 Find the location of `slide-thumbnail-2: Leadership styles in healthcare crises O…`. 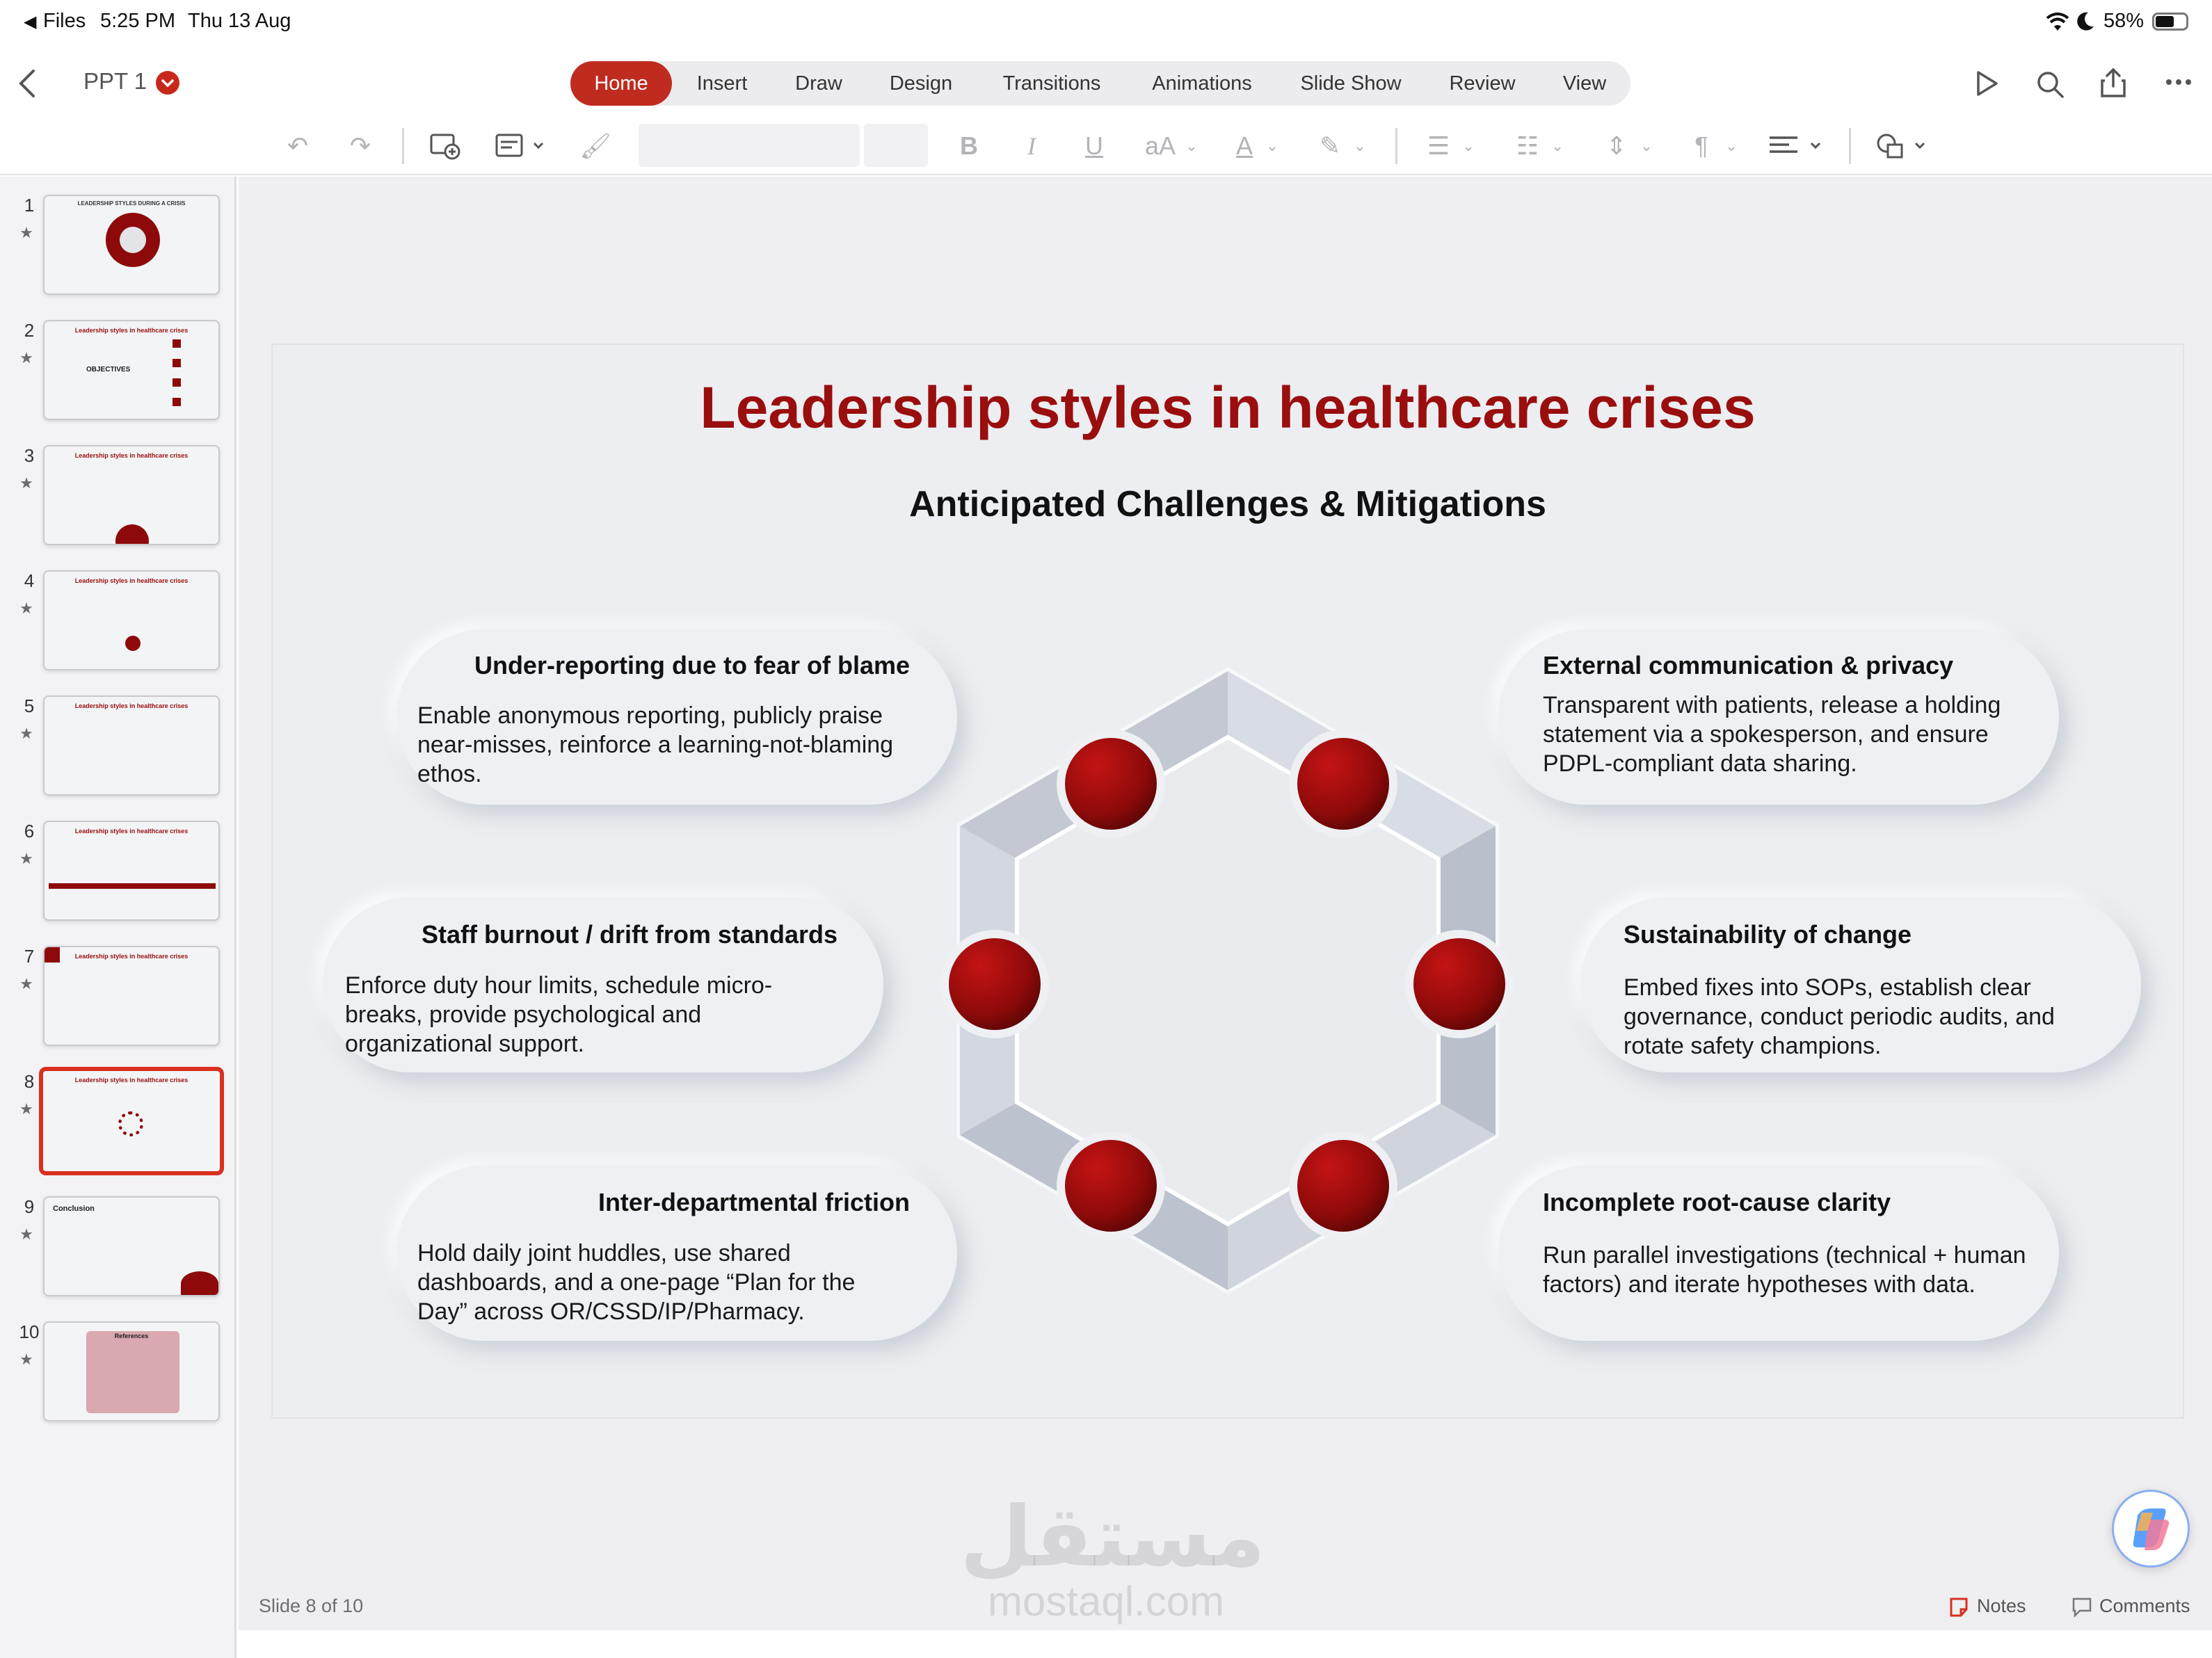

slide-thumbnail-2: Leadership styles in healthcare crises O… is located at coordinates (131, 370).